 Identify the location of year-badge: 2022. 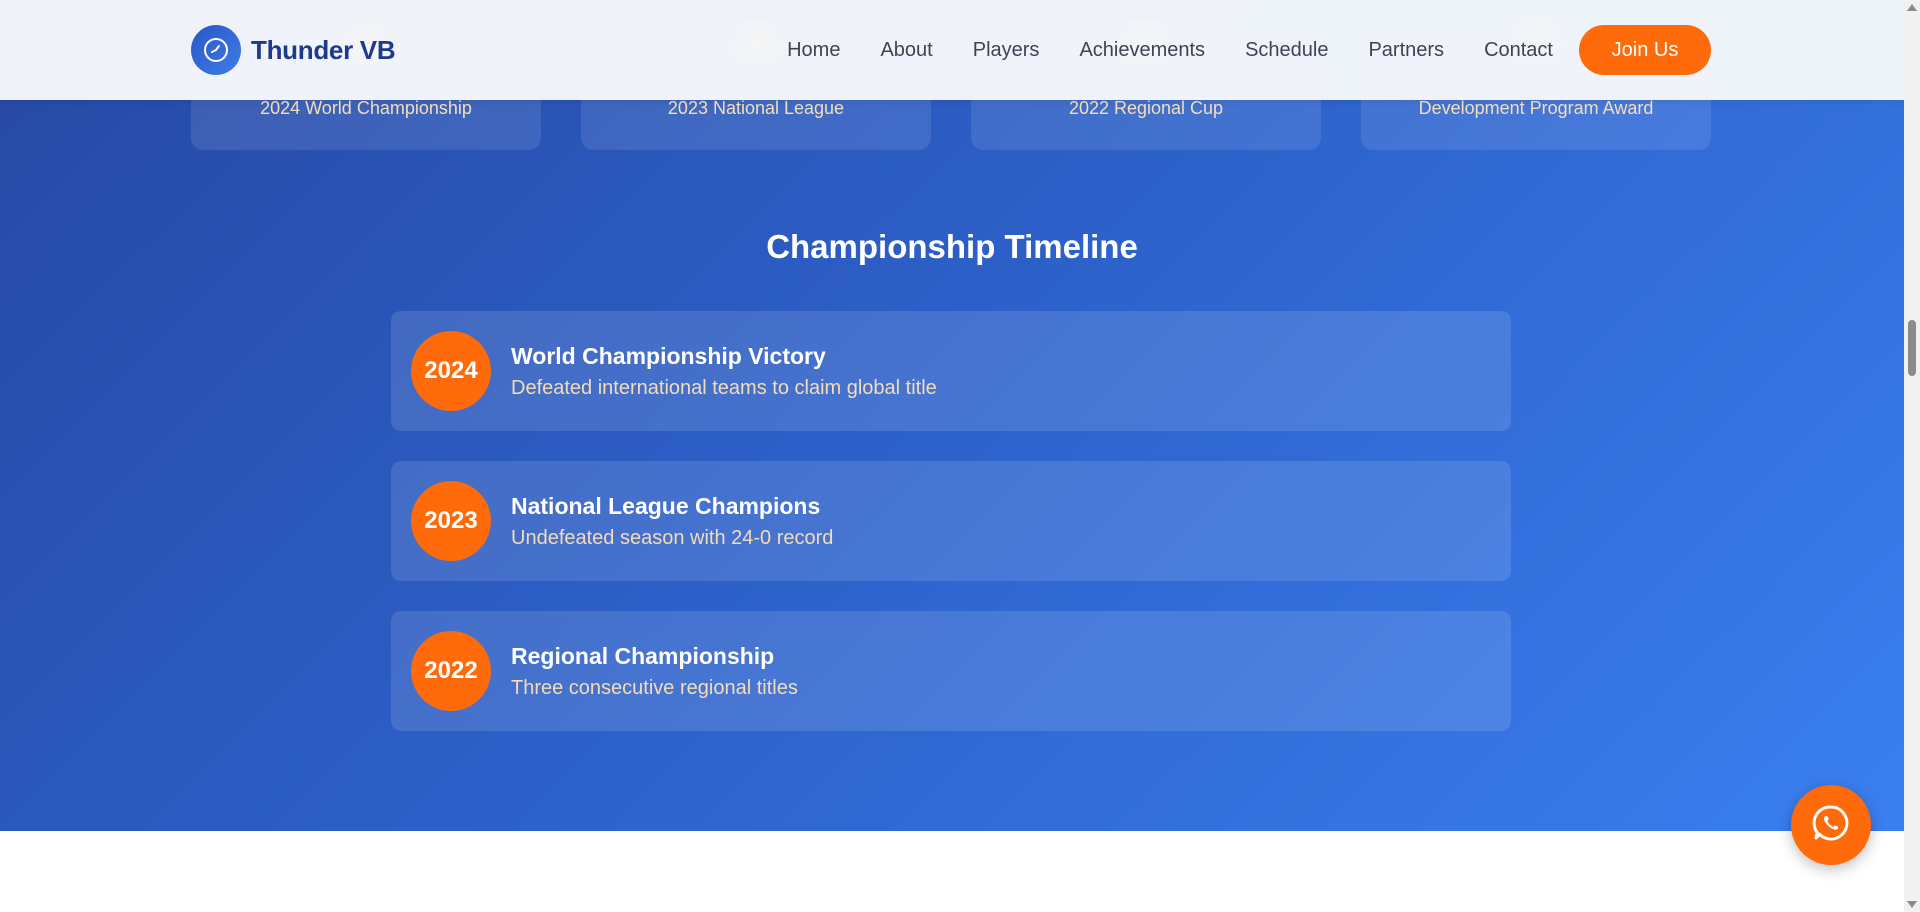
(451, 671).